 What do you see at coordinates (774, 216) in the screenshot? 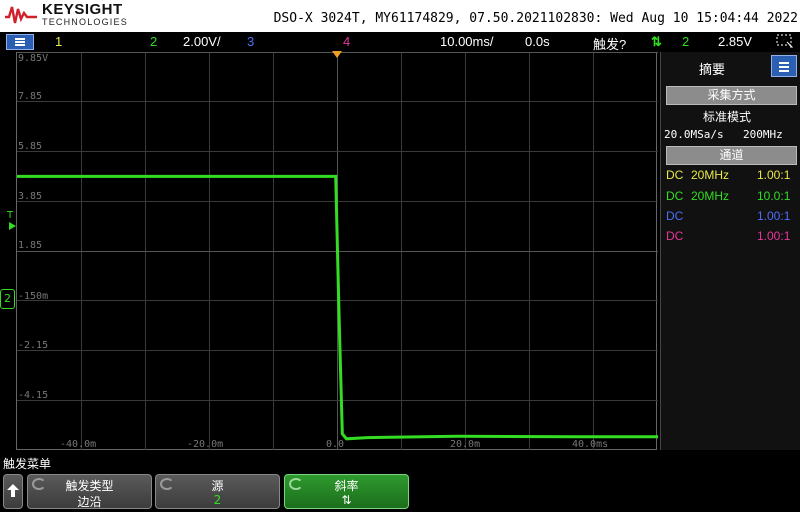
I see `channel-3-probe: 1.00:1` at bounding box center [774, 216].